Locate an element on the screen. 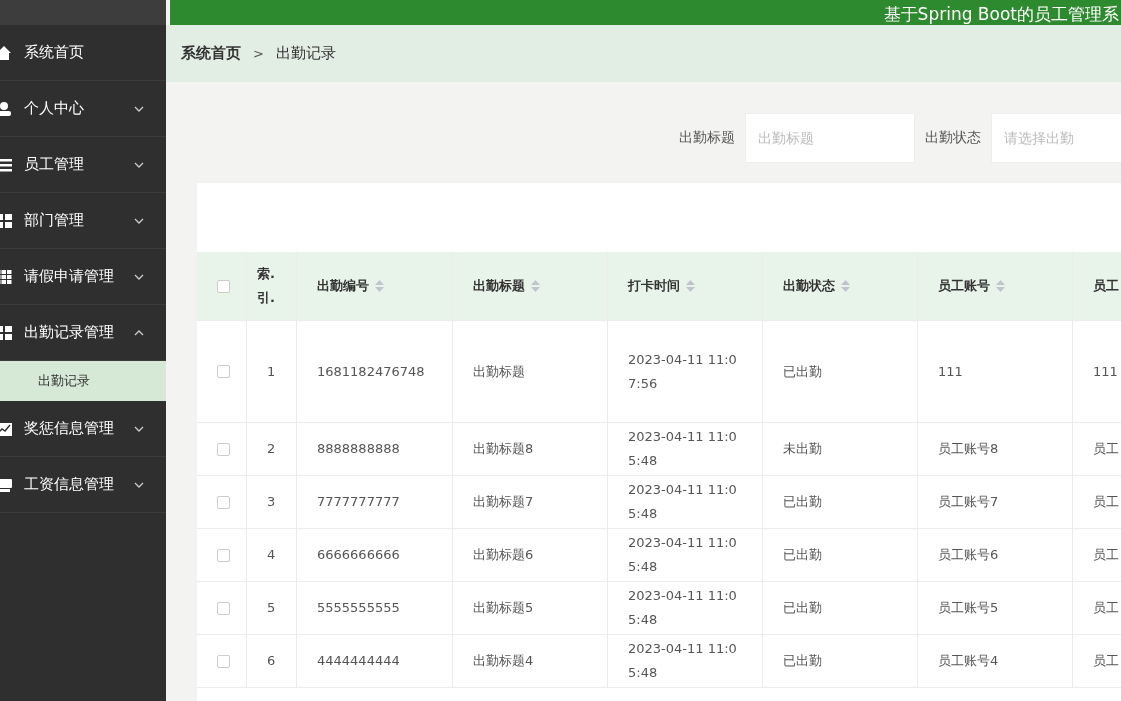 Image resolution: width=1121 pixels, height=701 pixels. table-cell-text: 出勤标题 is located at coordinates (499, 371).